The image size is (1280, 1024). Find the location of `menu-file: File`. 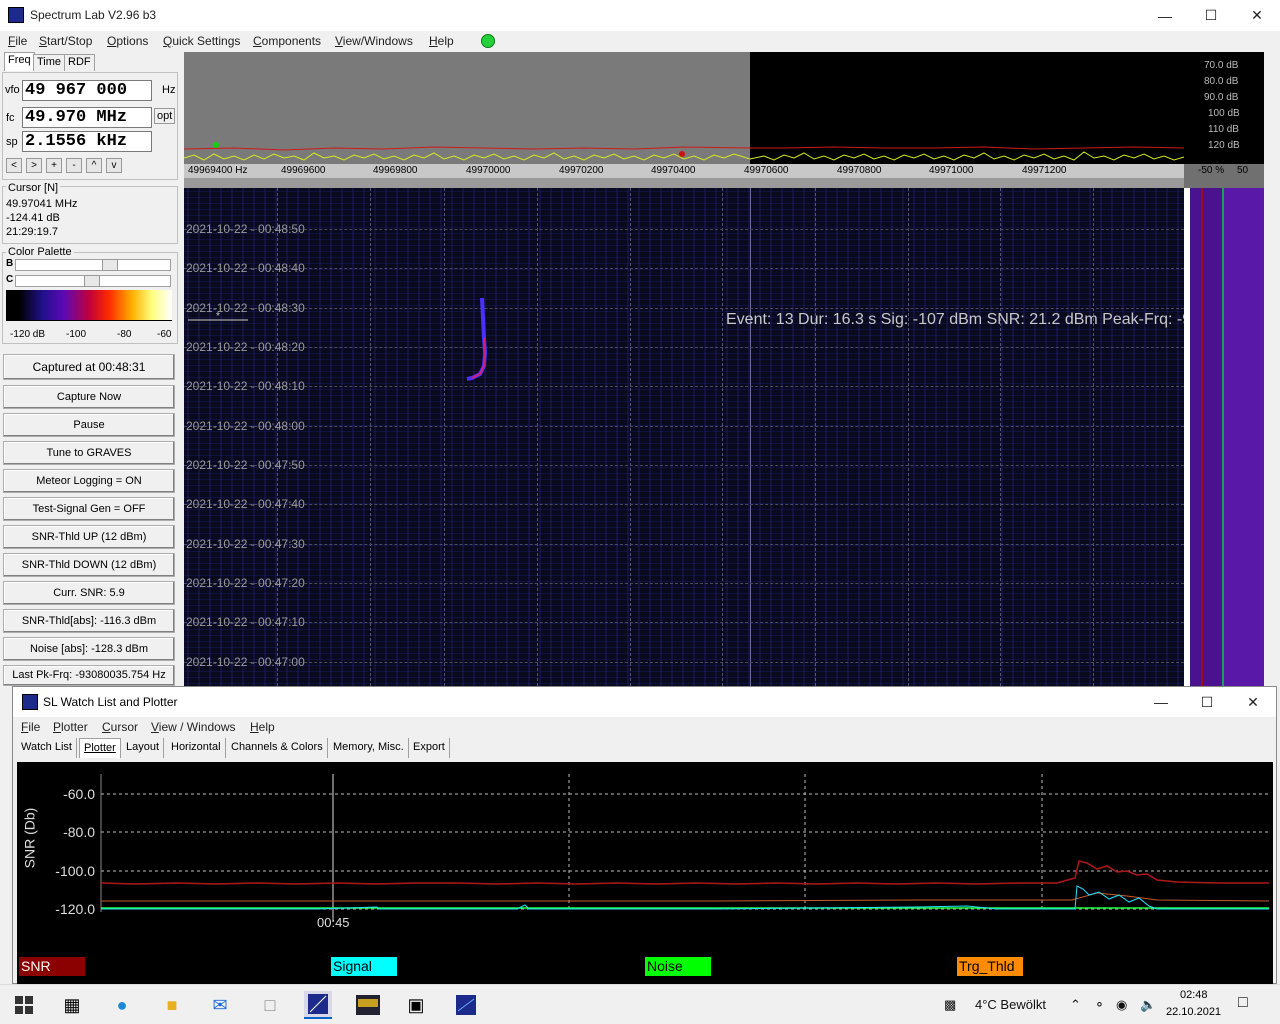

menu-file: File is located at coordinates (17, 41).